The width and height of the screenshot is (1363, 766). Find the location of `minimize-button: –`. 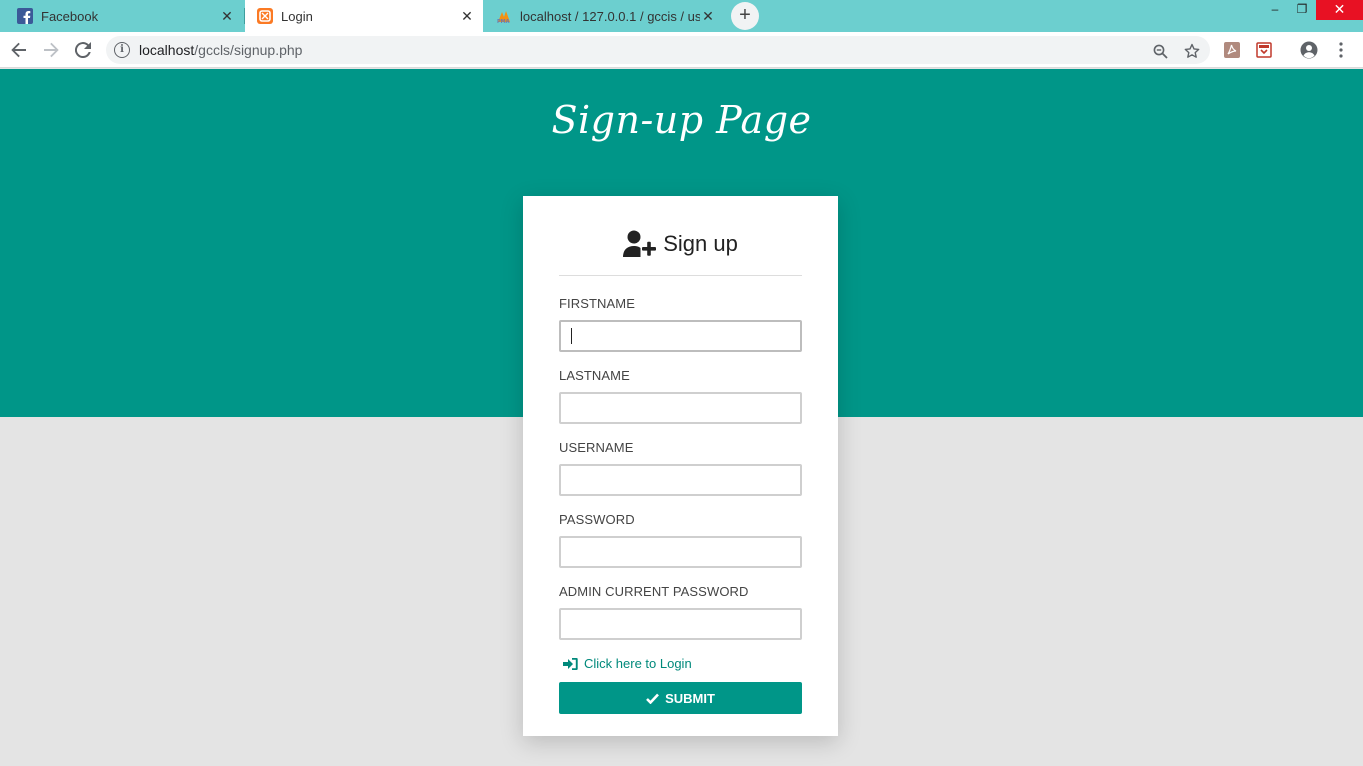

minimize-button: – is located at coordinates (1275, 10).